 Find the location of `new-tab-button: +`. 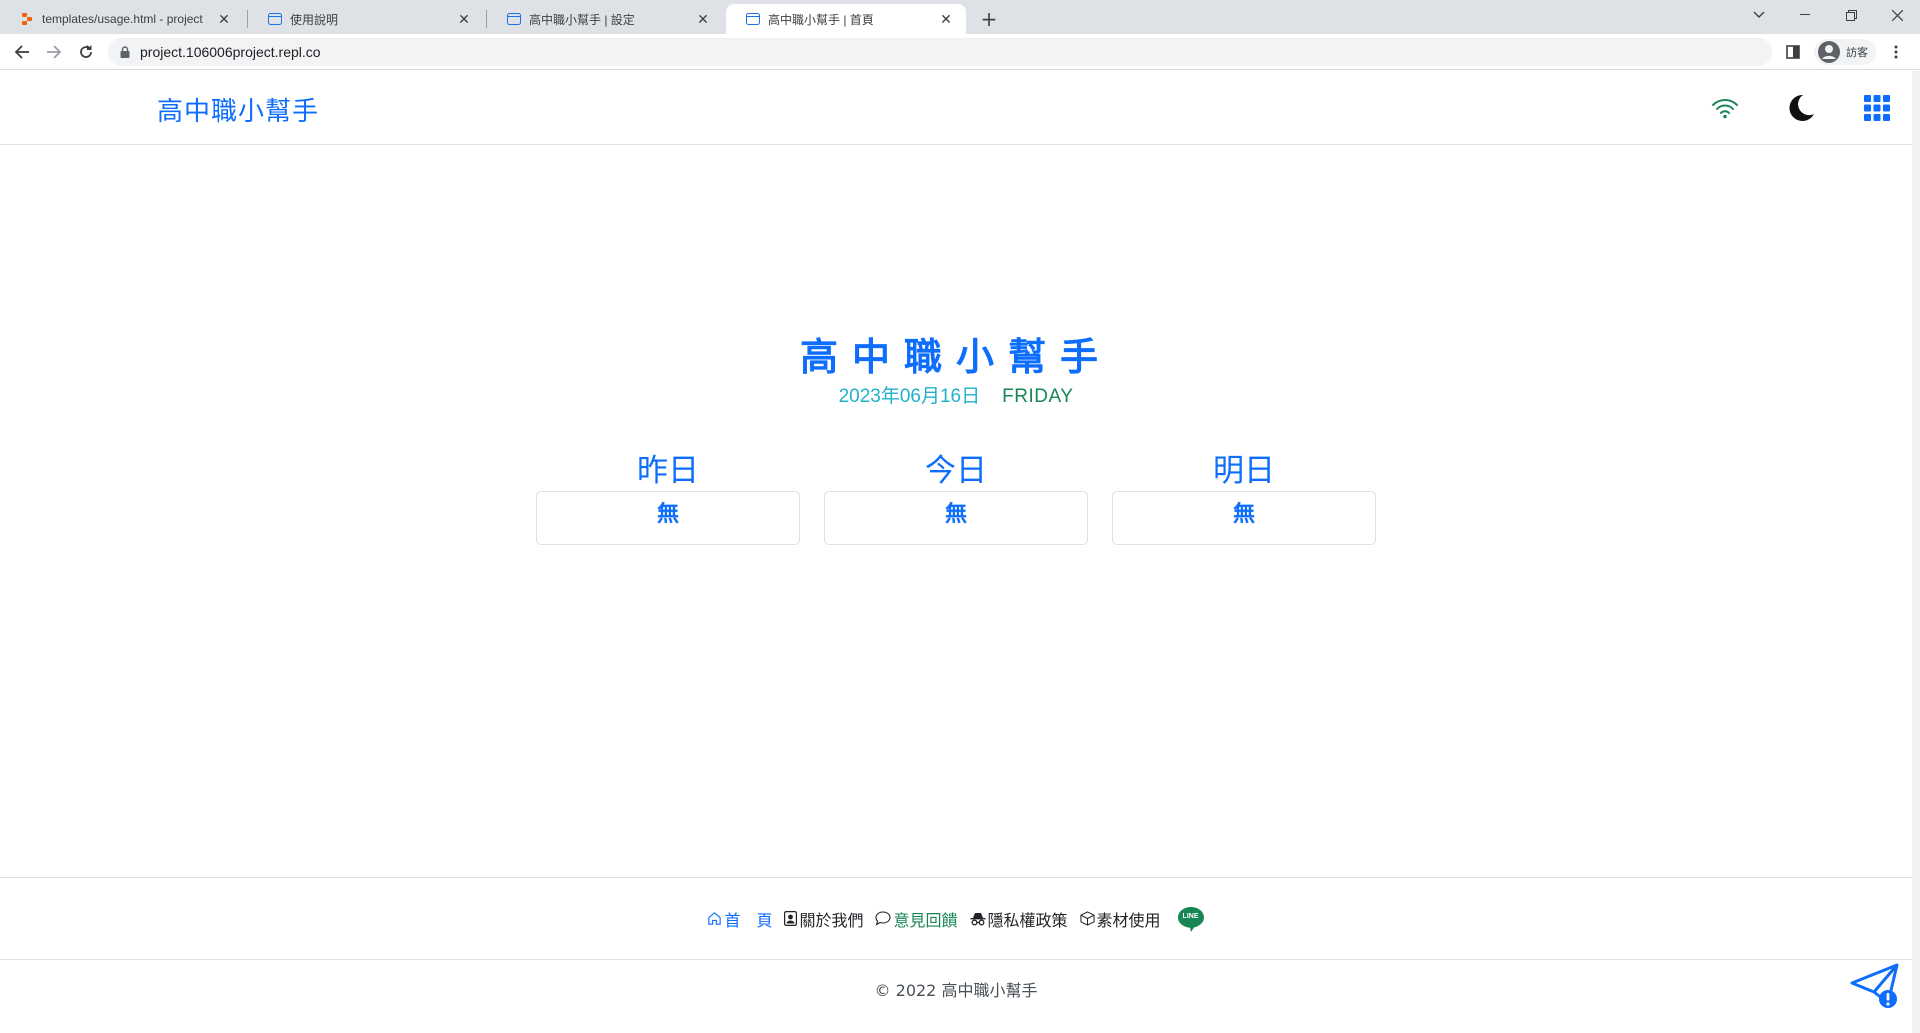

new-tab-button: + is located at coordinates (989, 19).